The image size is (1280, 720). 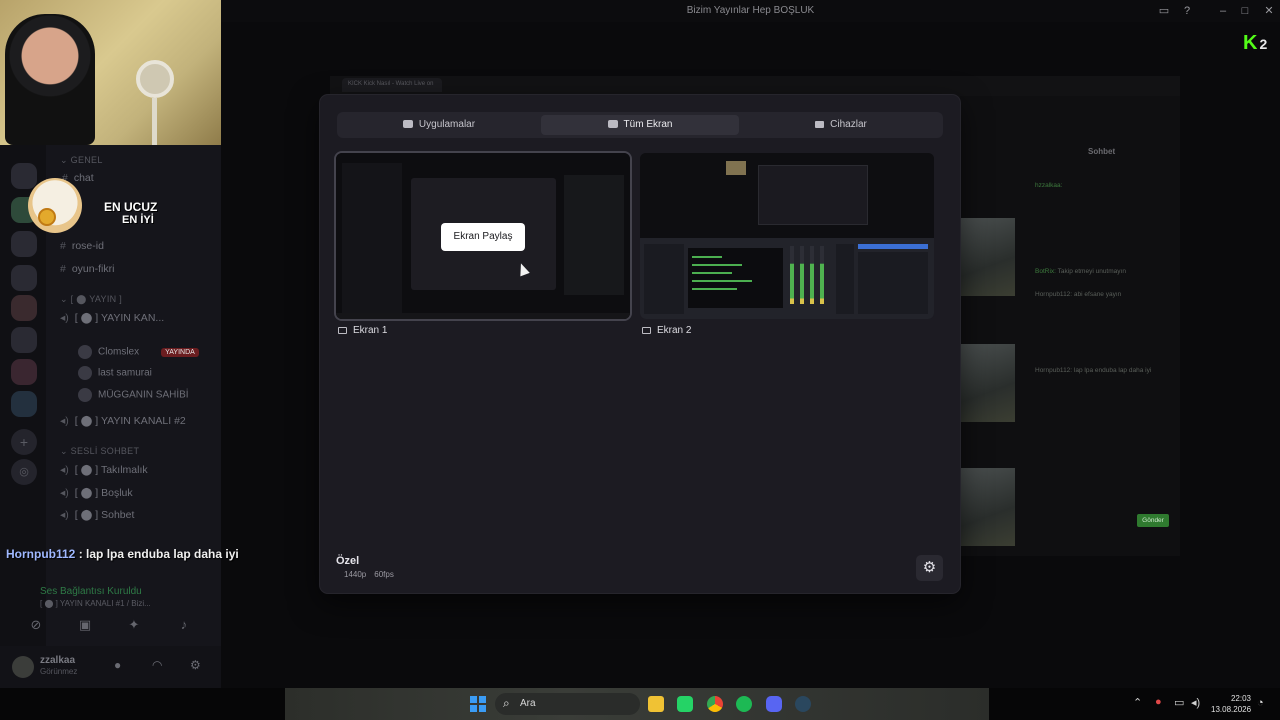 What do you see at coordinates (567, 704) in the screenshot?
I see `search-box: ⌕ Ara` at bounding box center [567, 704].